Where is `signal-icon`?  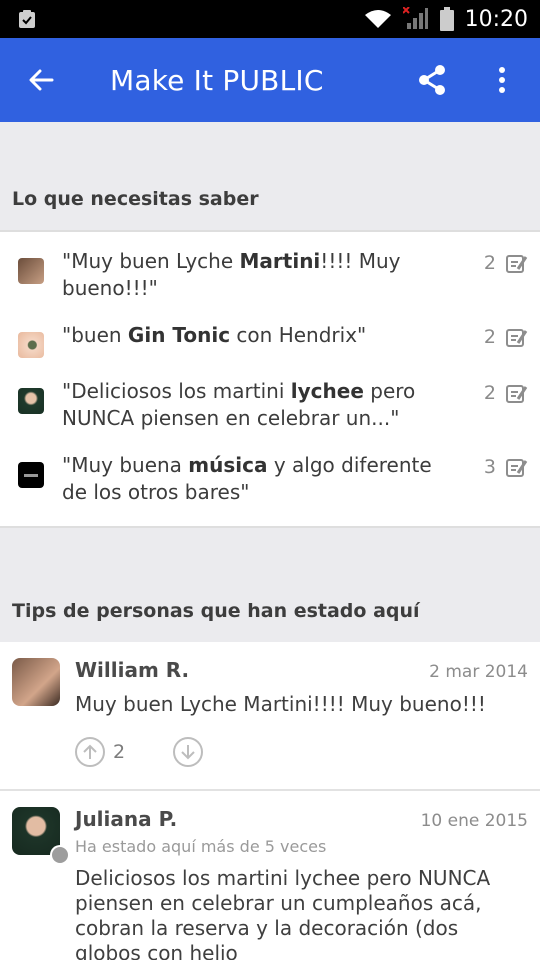
signal-icon is located at coordinates (415, 18).